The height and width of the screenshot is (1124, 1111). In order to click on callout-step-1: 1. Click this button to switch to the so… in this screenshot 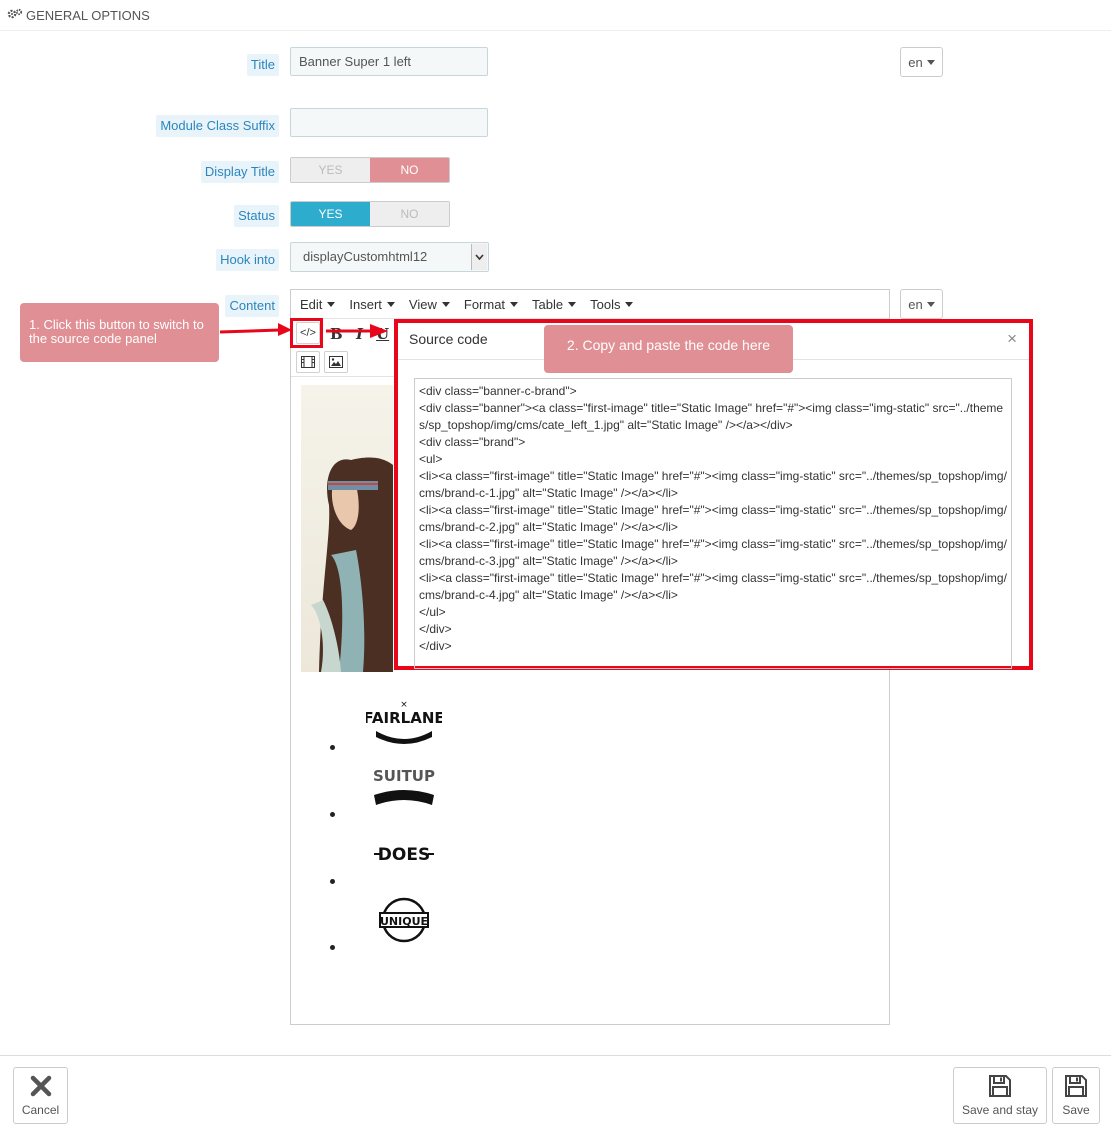, I will do `click(119, 332)`.